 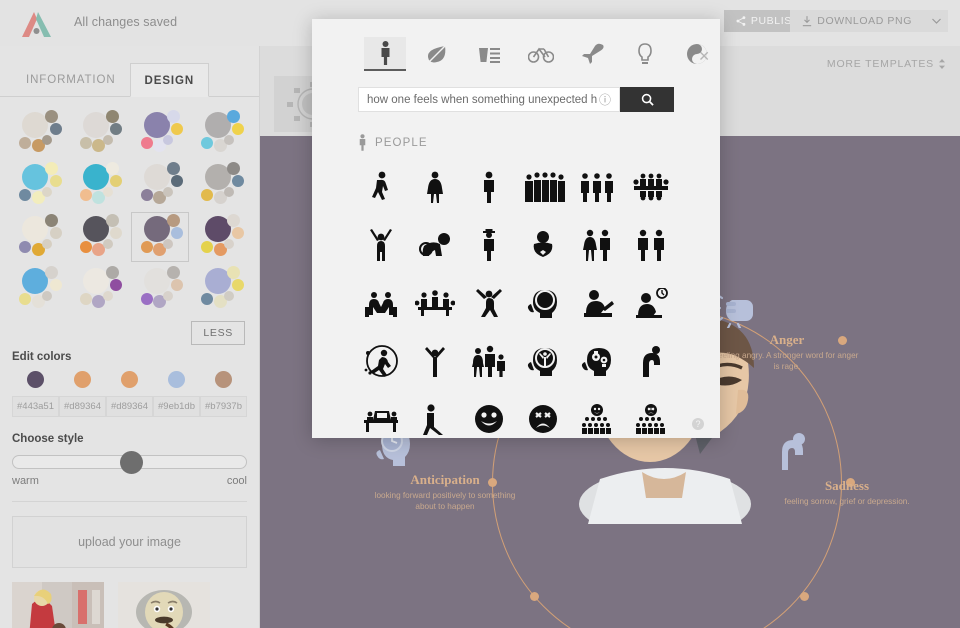 What do you see at coordinates (651, 245) in the screenshot?
I see `two-men-icon` at bounding box center [651, 245].